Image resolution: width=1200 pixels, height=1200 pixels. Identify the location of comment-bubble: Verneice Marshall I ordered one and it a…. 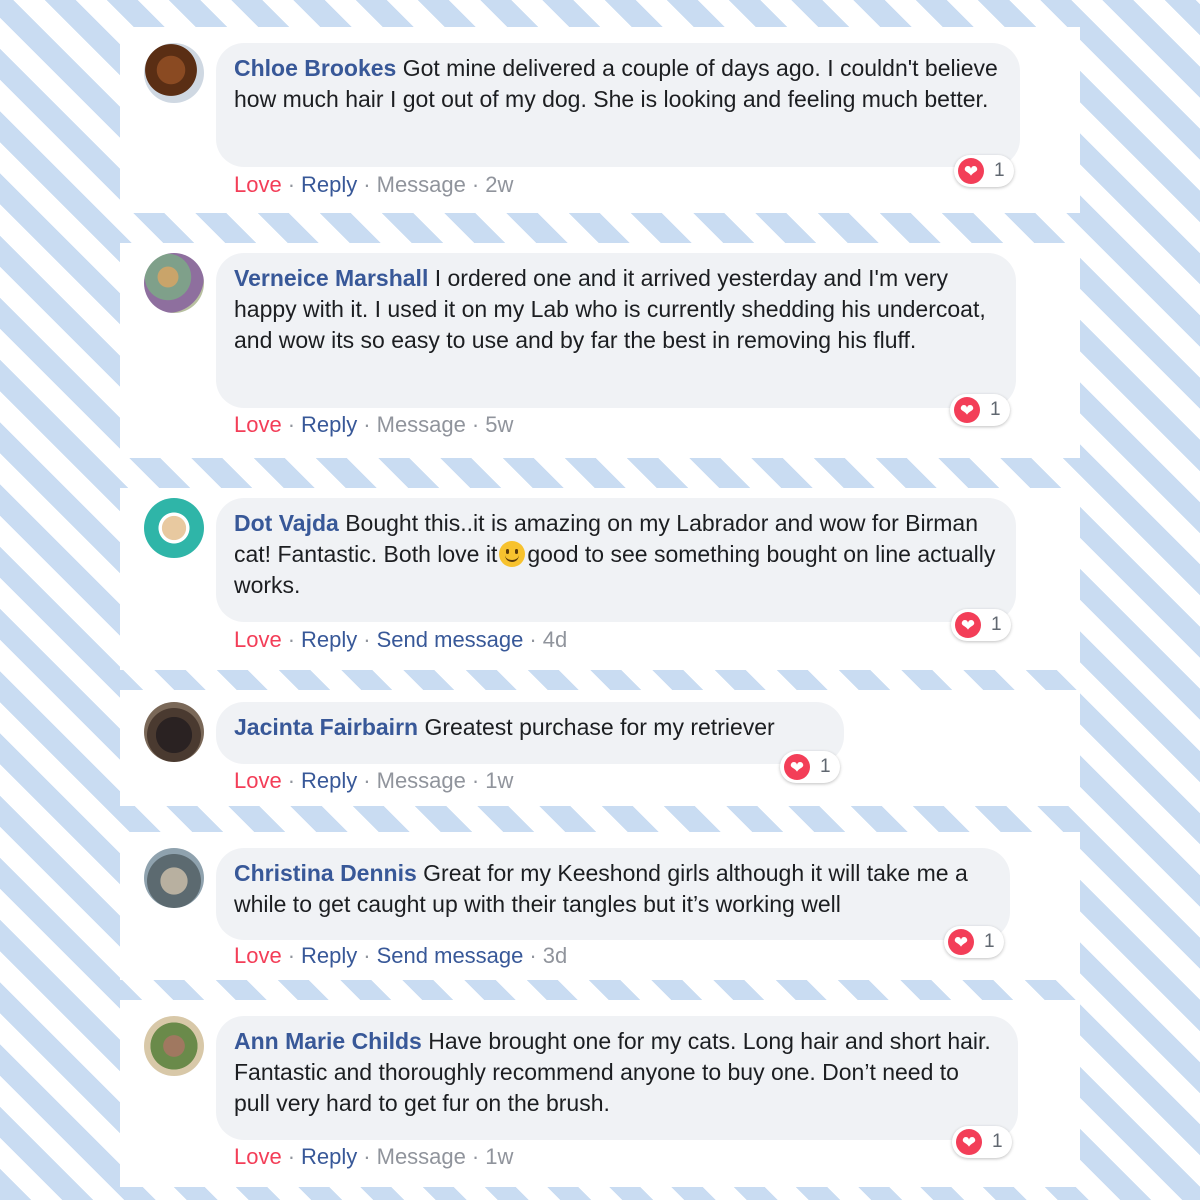
(616, 330).